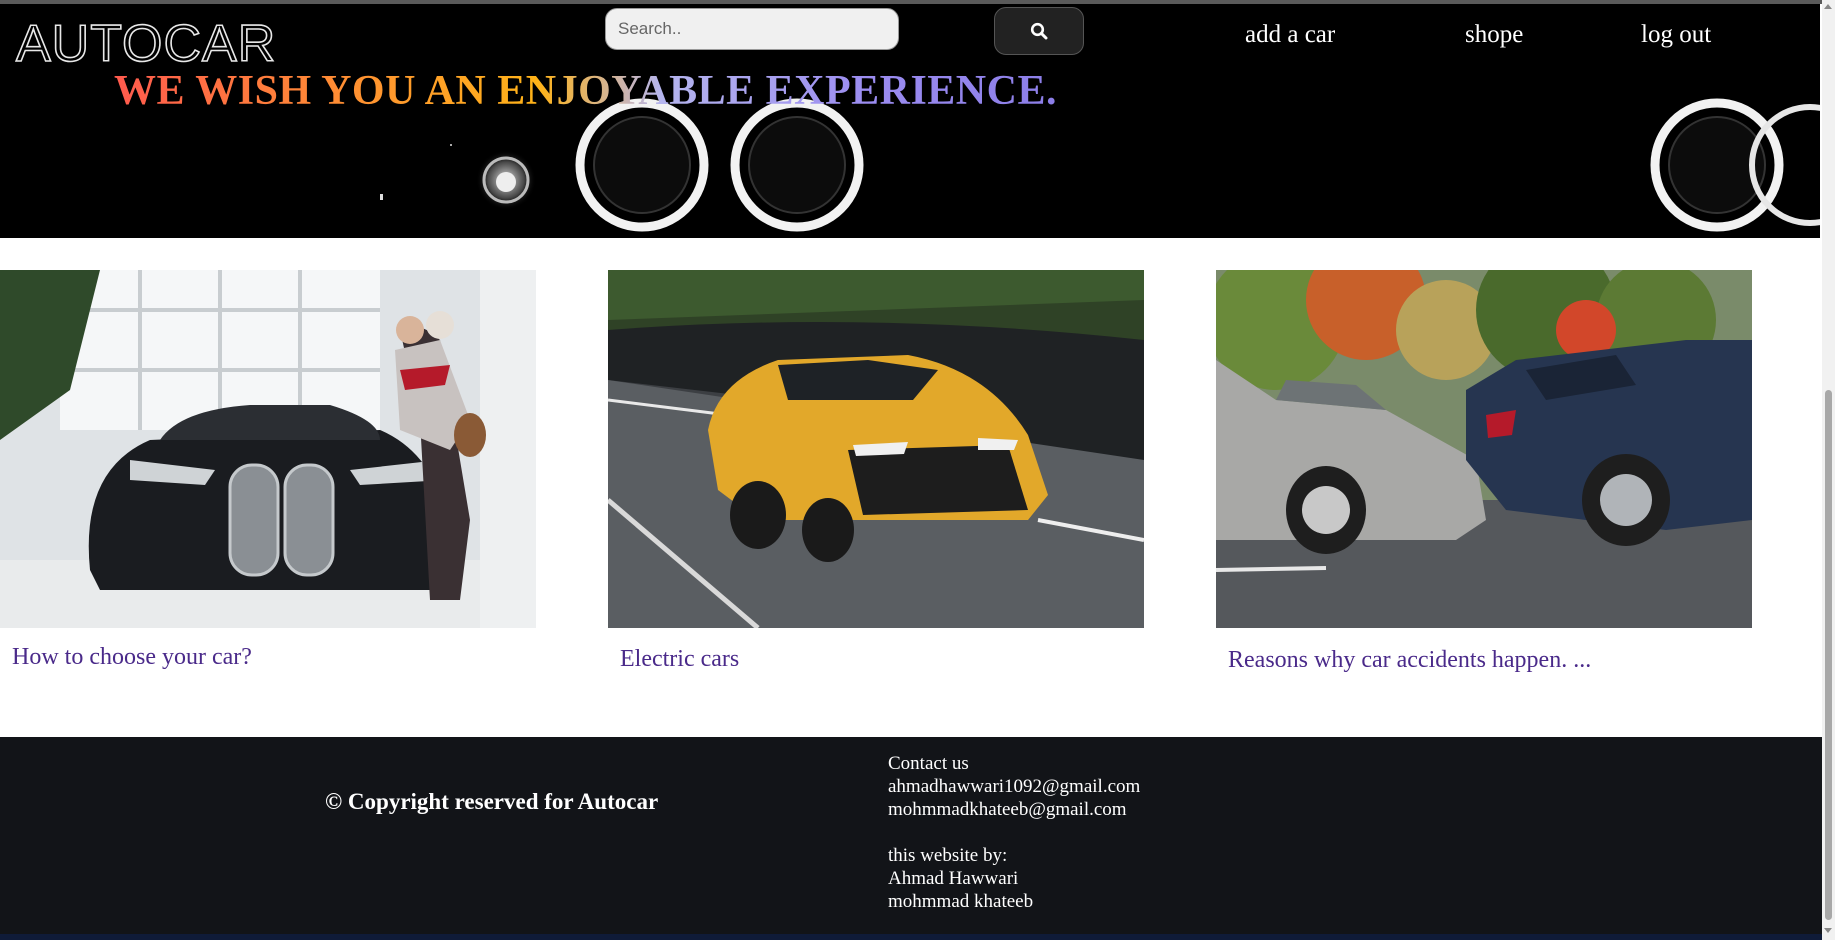 Image resolution: width=1835 pixels, height=940 pixels. I want to click on scroll-down-arrow-icon, so click(1828, 930).